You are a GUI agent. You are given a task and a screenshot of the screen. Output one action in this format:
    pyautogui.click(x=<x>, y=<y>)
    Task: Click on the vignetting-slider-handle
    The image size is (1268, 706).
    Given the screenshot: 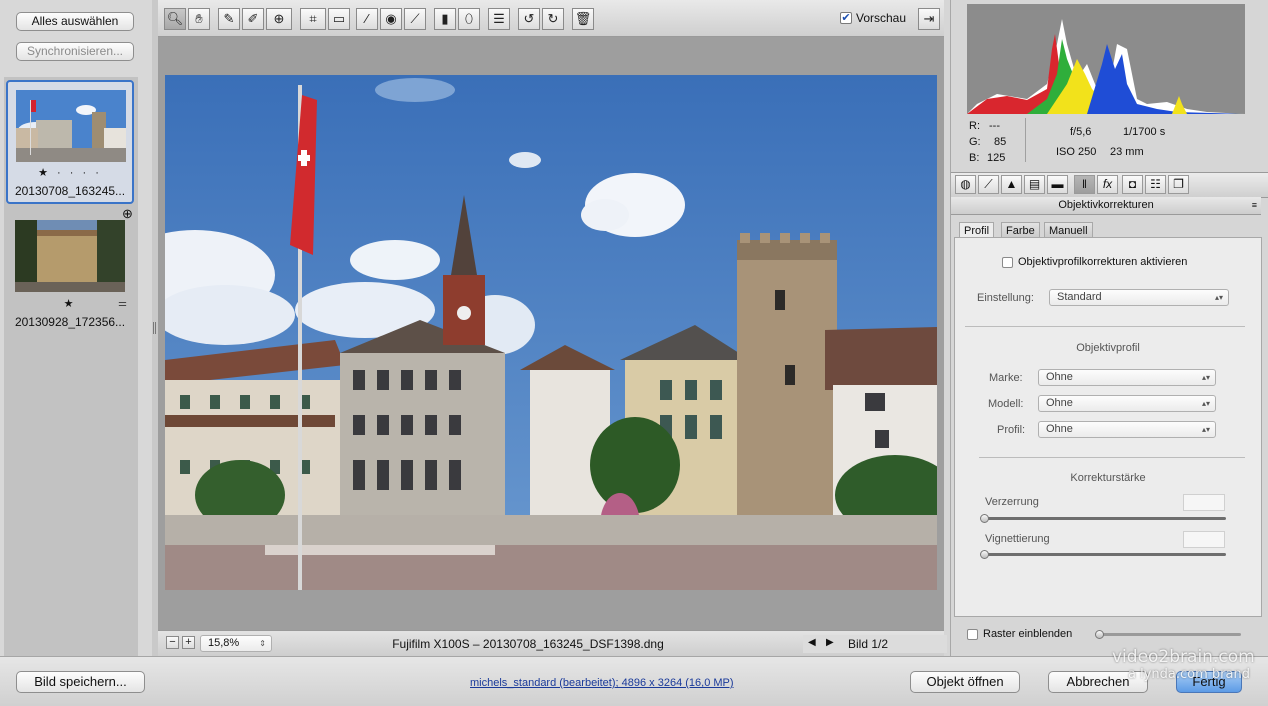 What is the action you would take?
    pyautogui.click(x=984, y=554)
    